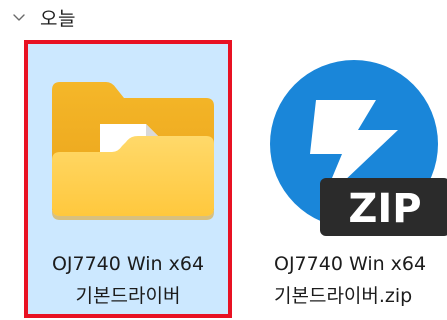 This screenshot has width=447, height=320. I want to click on group-header-today: 오늘, so click(42, 17).